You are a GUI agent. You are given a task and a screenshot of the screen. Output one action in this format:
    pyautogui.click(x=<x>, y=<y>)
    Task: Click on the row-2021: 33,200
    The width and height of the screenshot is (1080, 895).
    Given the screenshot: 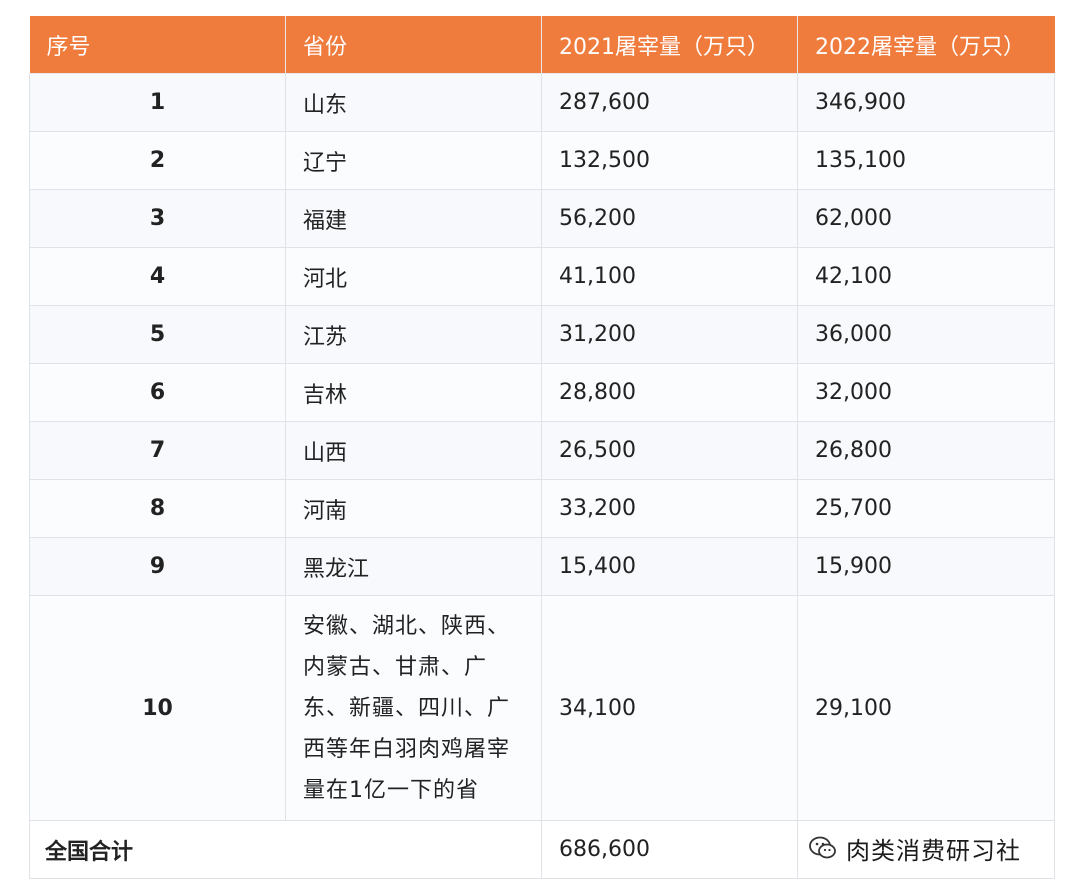 What is the action you would take?
    pyautogui.click(x=669, y=508)
    